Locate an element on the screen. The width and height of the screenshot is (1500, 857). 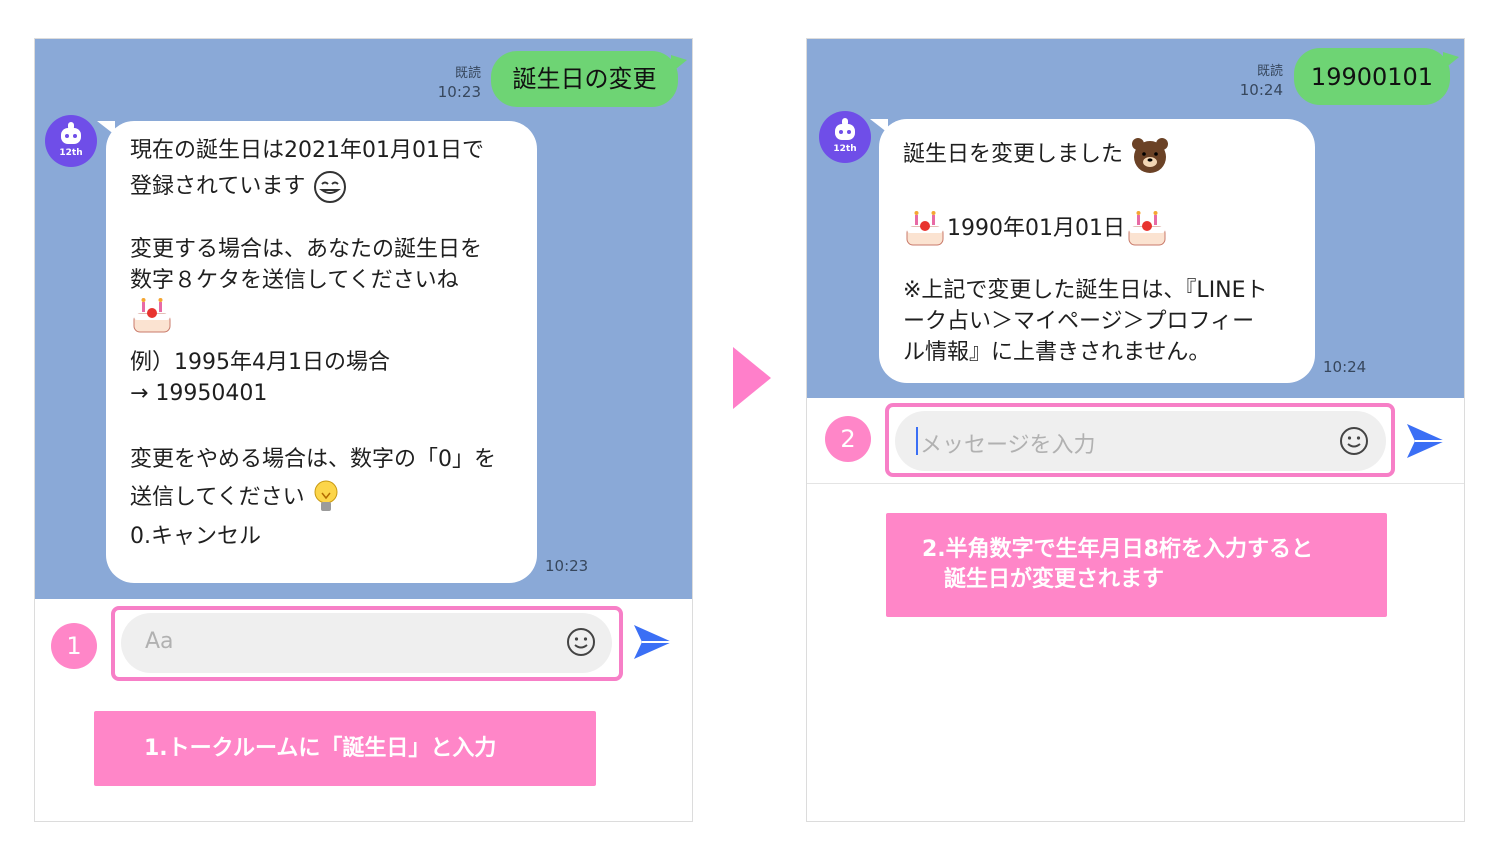
bot-line: 1990年01月01日 is located at coordinates (1036, 228).